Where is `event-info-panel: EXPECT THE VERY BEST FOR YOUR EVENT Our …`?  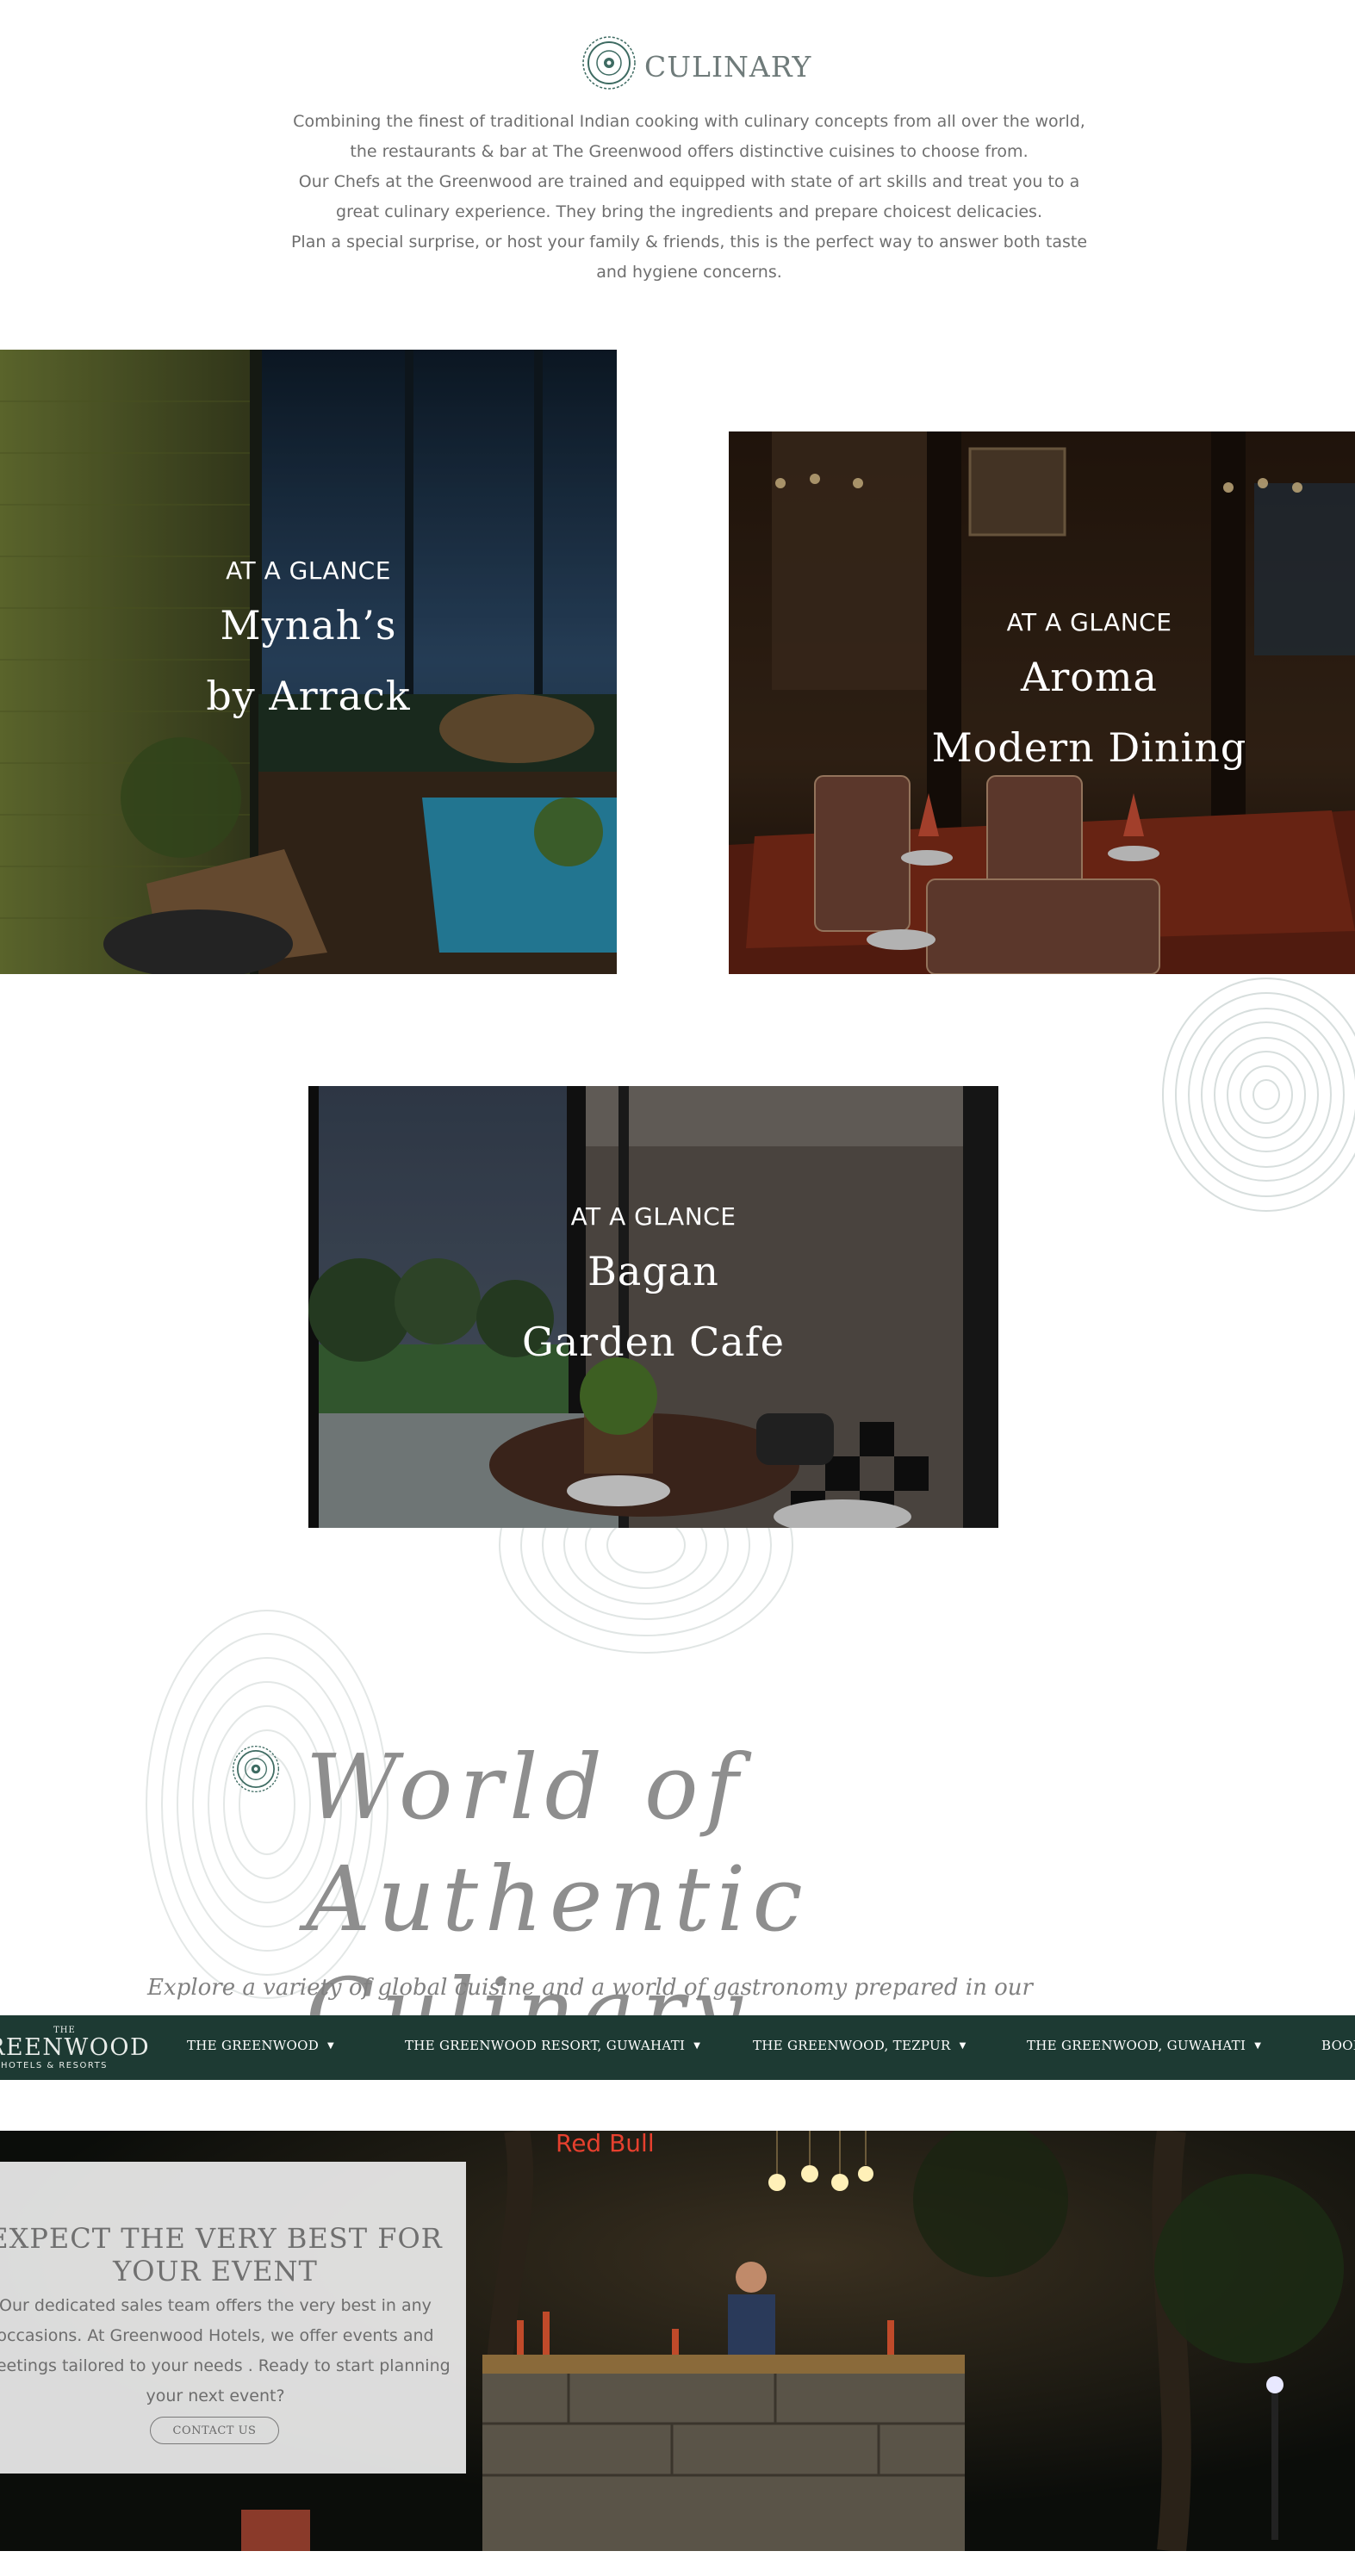 event-info-panel: EXPECT THE VERY BEST FOR YOUR EVENT Our … is located at coordinates (233, 2318).